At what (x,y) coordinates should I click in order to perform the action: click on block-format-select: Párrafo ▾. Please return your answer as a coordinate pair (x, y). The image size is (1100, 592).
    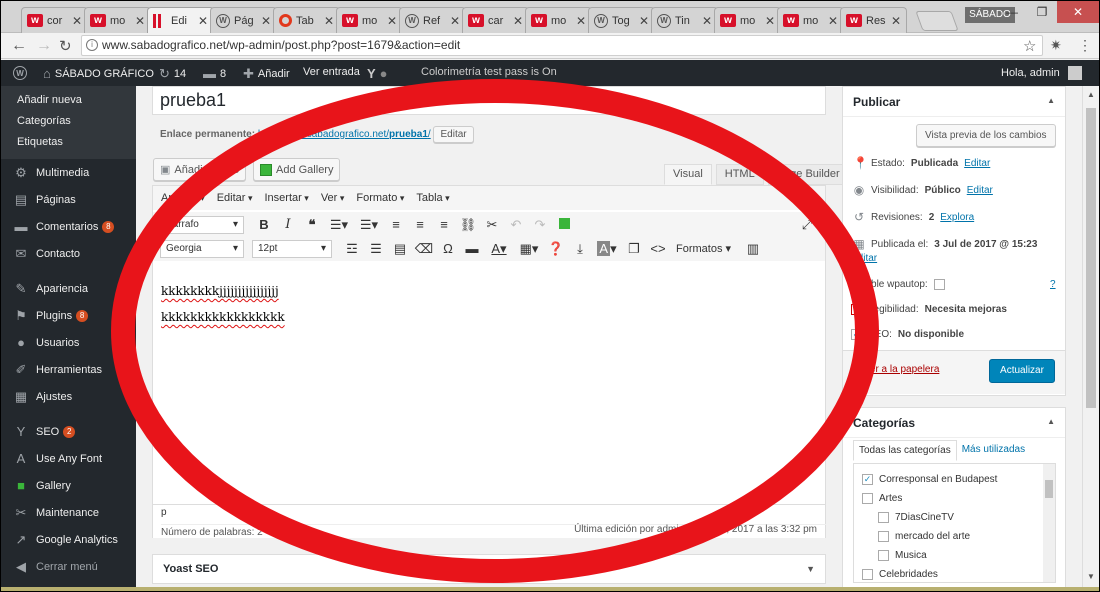
    Looking at the image, I should click on (202, 224).